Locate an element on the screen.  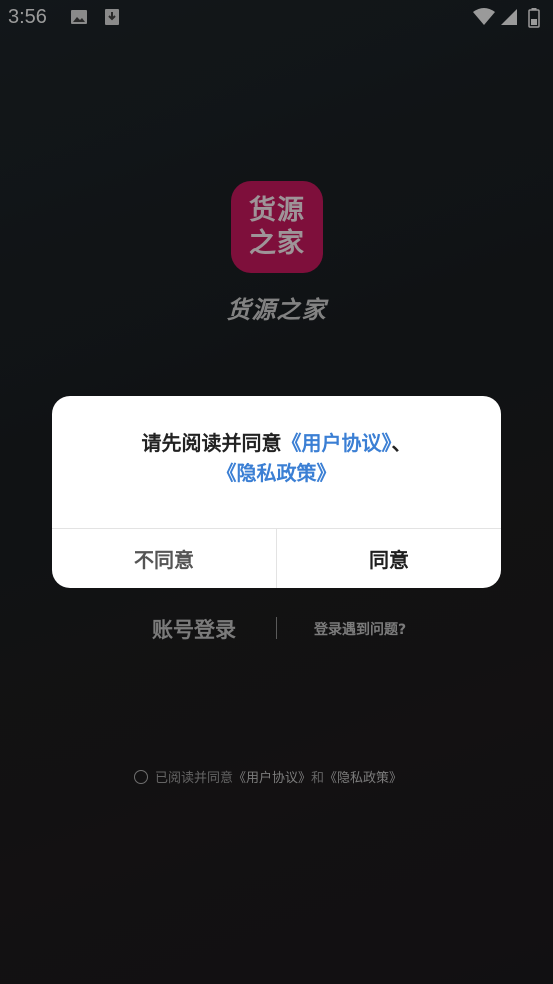
dialog-message-prefix: 请先阅读并同意 is located at coordinates (211, 443).